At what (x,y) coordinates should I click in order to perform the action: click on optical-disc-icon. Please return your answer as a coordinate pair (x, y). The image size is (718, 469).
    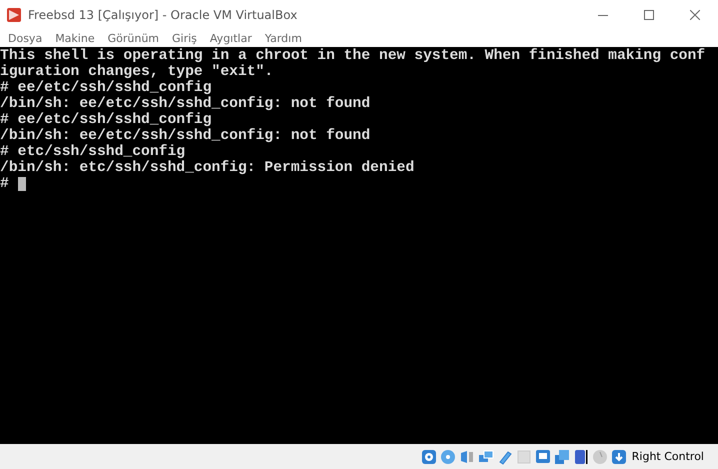
    Looking at the image, I should click on (448, 456).